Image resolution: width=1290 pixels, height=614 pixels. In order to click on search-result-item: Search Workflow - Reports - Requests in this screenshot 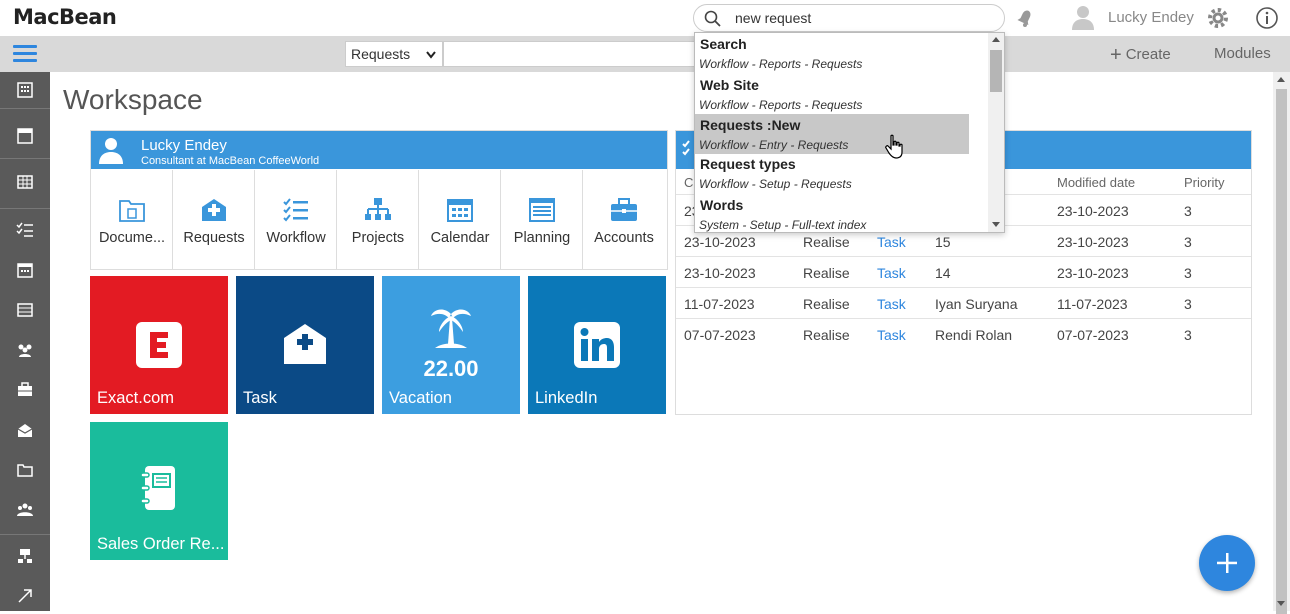, I will do `click(832, 53)`.